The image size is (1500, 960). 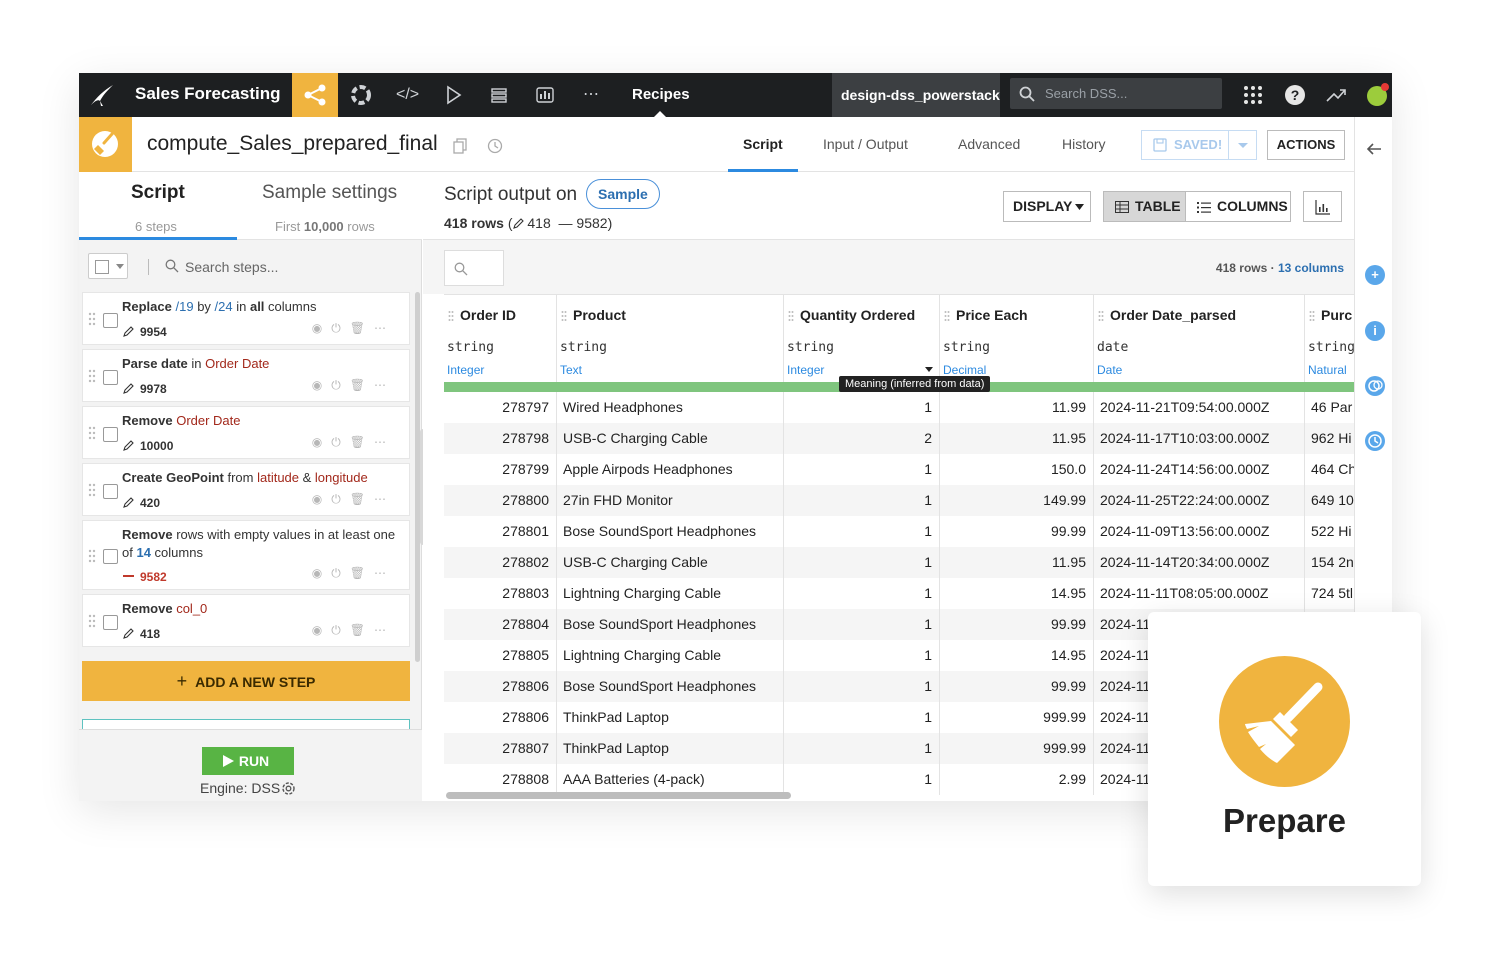 I want to click on table-cell: ThinkPad Laptop, so click(x=670, y=717).